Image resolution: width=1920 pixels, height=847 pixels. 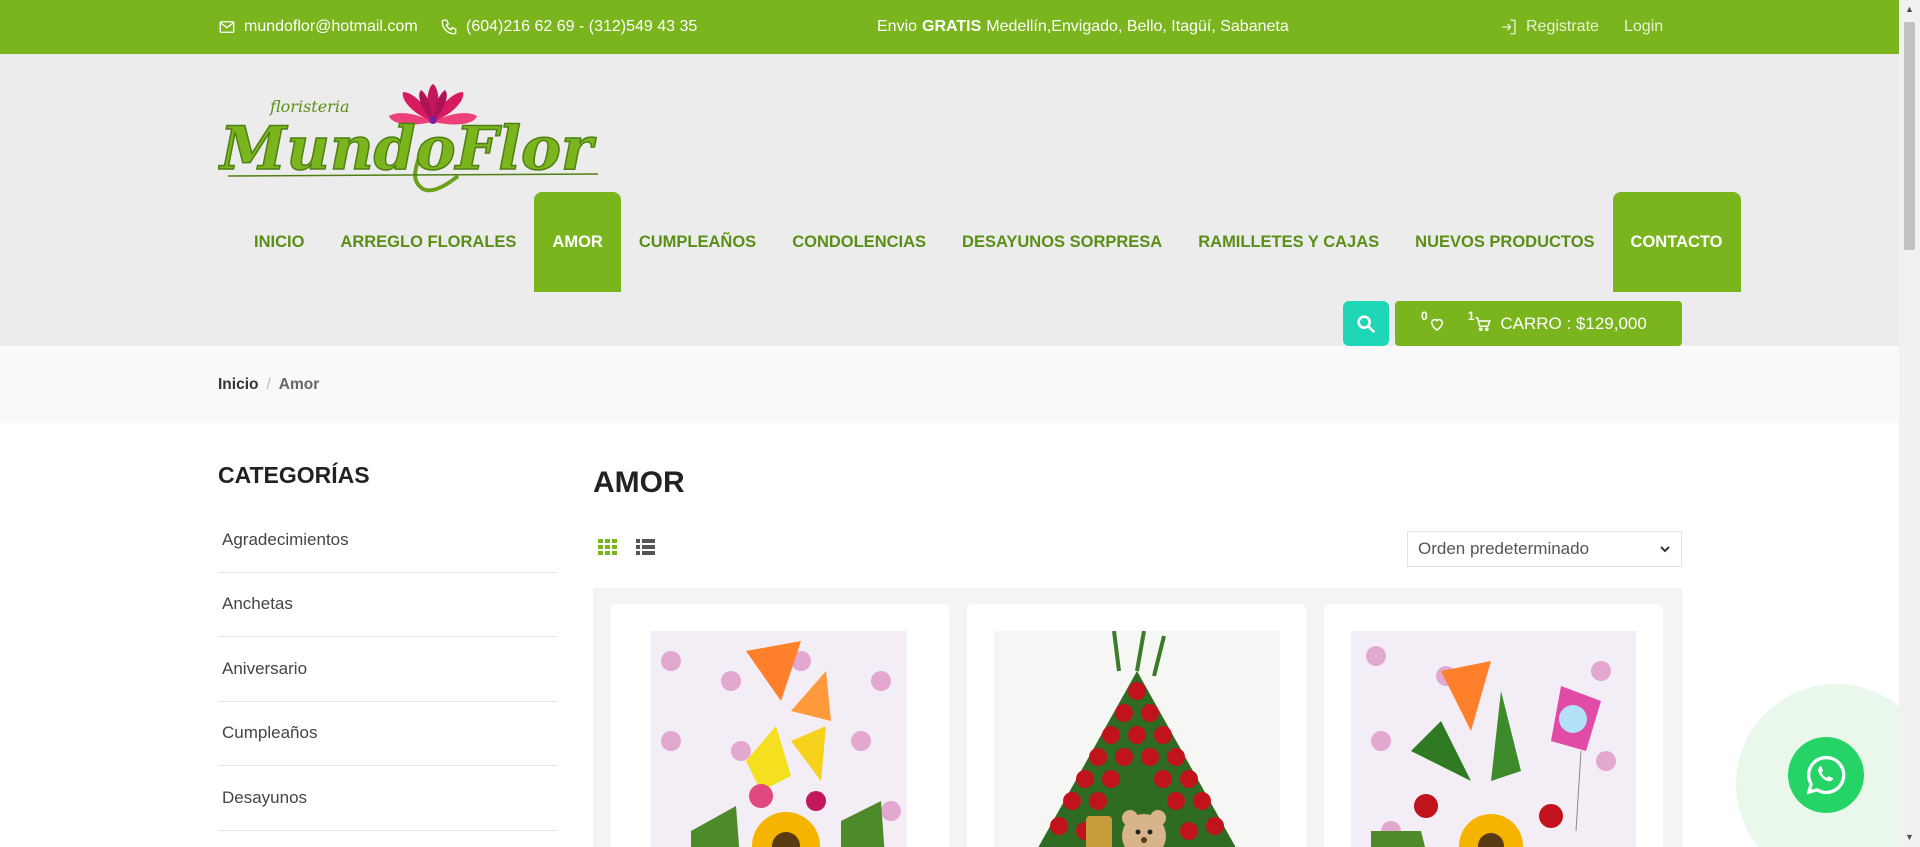 What do you see at coordinates (407, 149) in the screenshot?
I see `logo-main-text: MundoFlor` at bounding box center [407, 149].